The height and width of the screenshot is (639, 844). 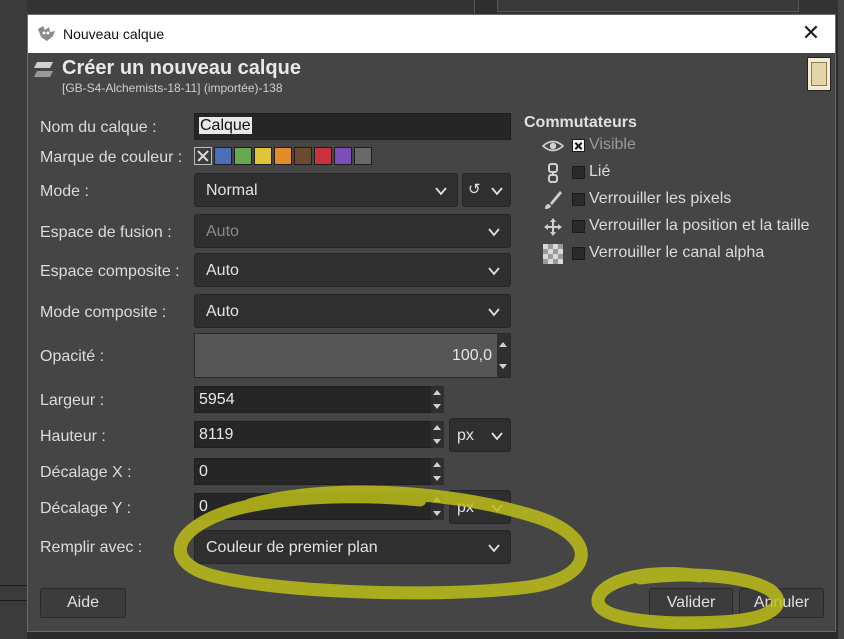 What do you see at coordinates (578, 226) in the screenshot?
I see `lock-position-checkbox` at bounding box center [578, 226].